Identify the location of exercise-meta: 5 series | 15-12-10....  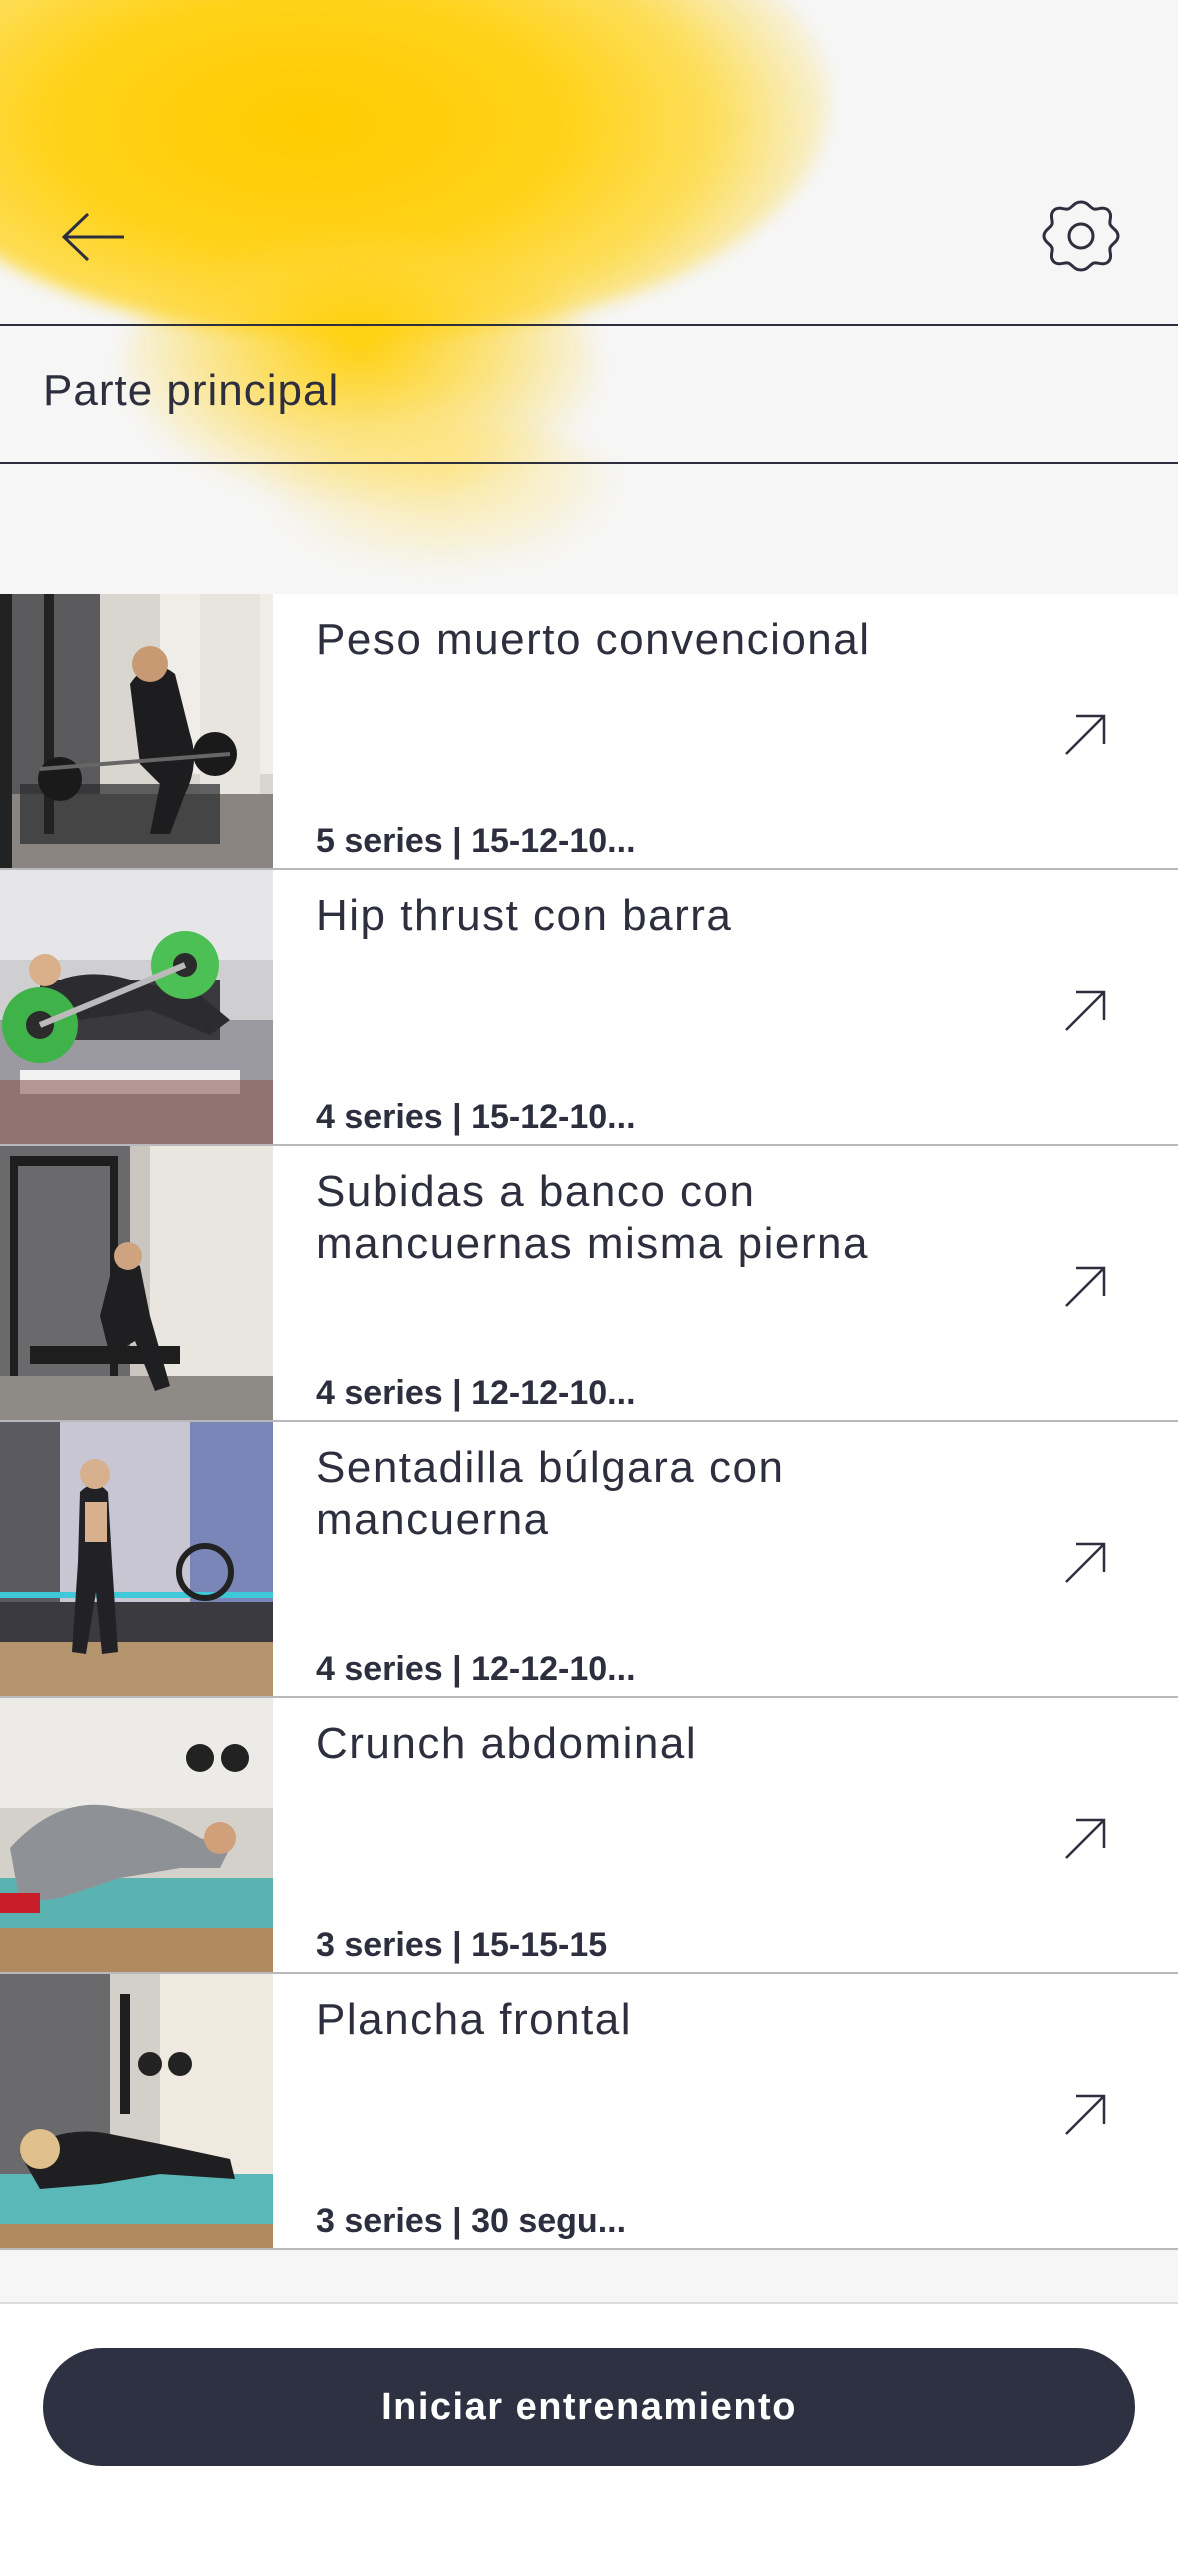
(476, 841).